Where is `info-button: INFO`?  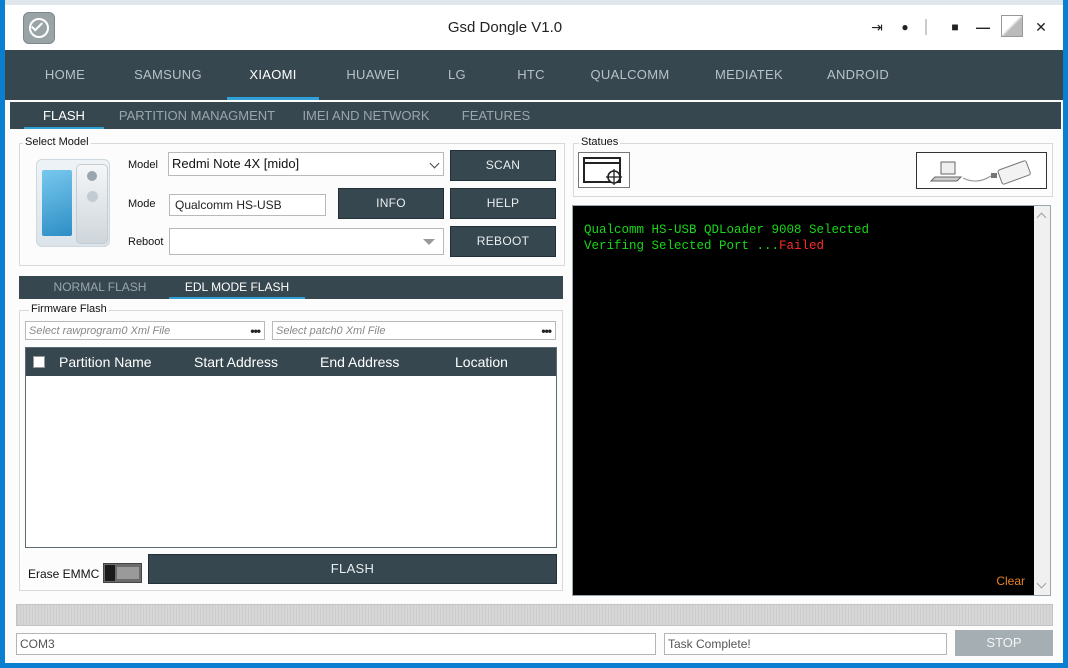 info-button: INFO is located at coordinates (391, 203).